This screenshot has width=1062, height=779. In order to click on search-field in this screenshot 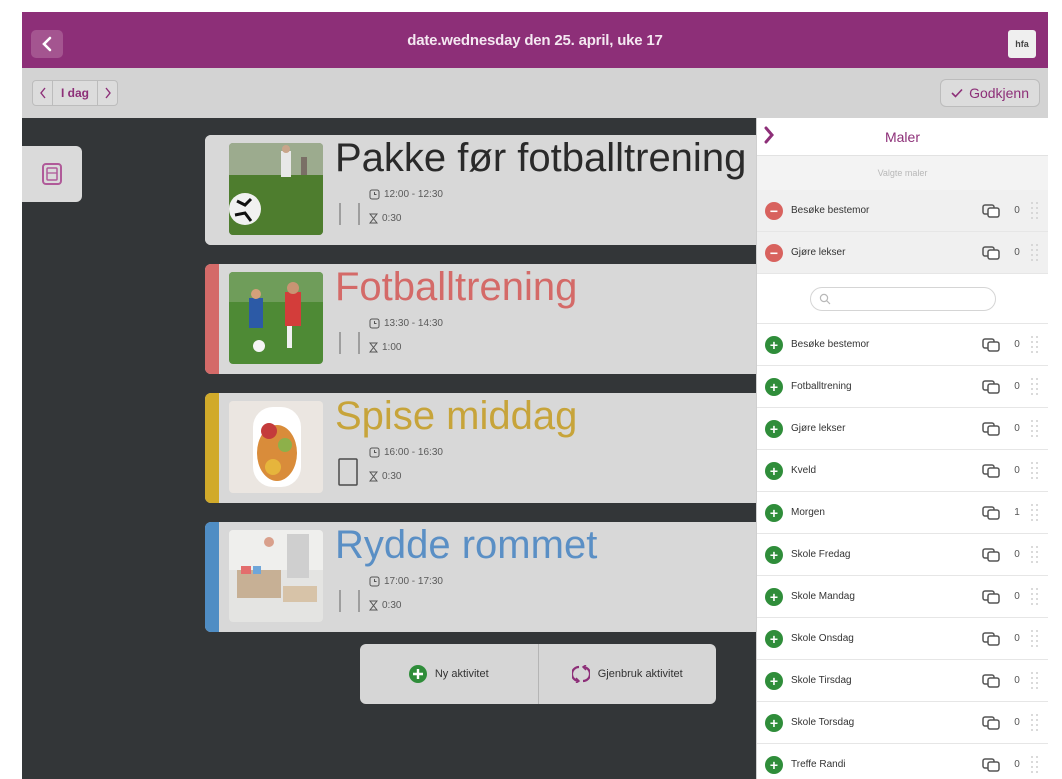, I will do `click(902, 298)`.